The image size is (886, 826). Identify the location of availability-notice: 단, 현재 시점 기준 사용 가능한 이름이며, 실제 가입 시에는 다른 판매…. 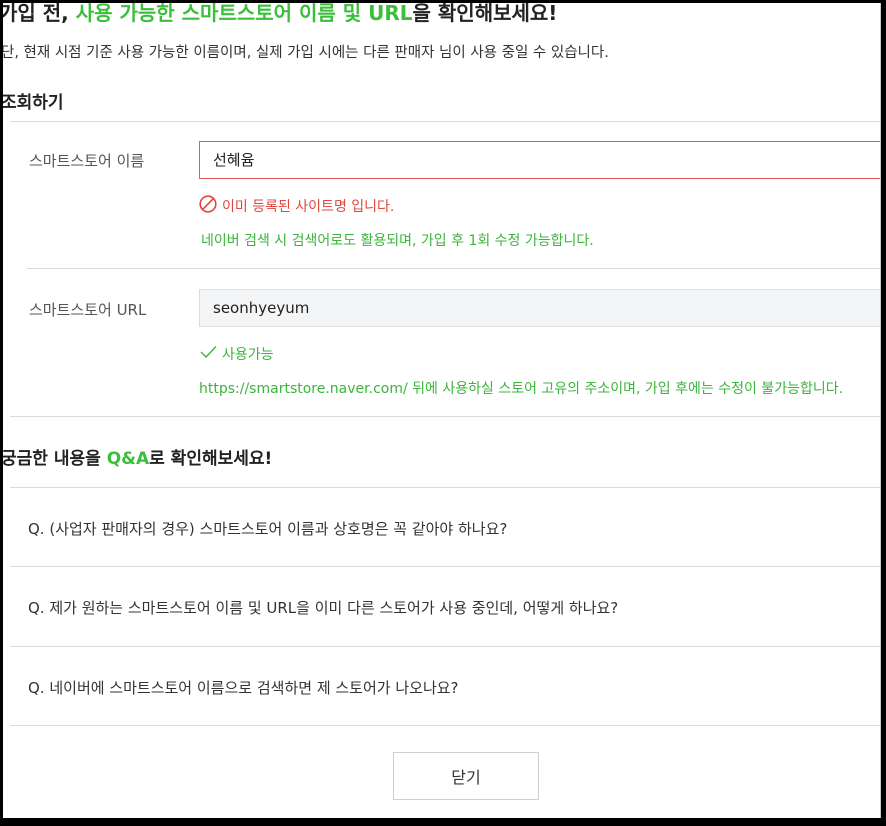
(306, 53).